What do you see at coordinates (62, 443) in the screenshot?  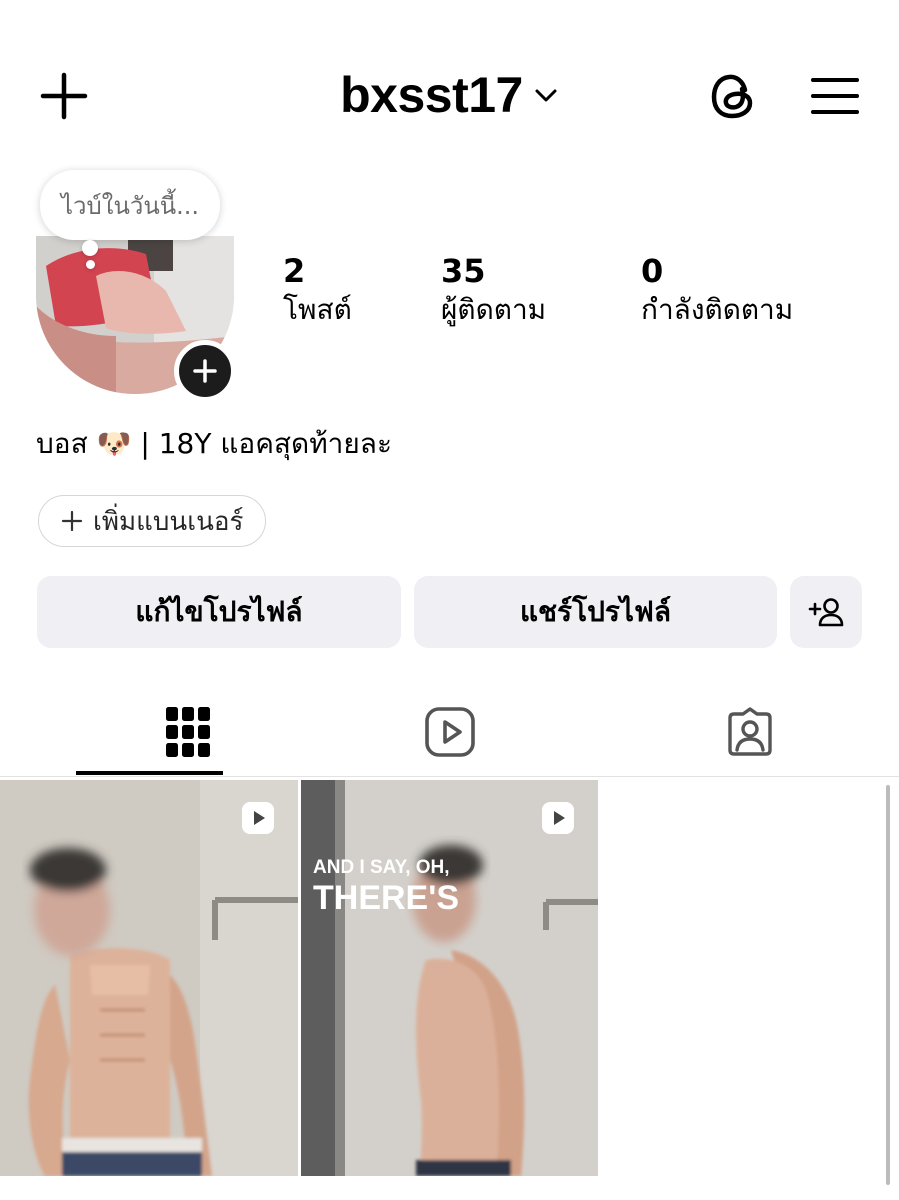 I see `profile-name: บอส` at bounding box center [62, 443].